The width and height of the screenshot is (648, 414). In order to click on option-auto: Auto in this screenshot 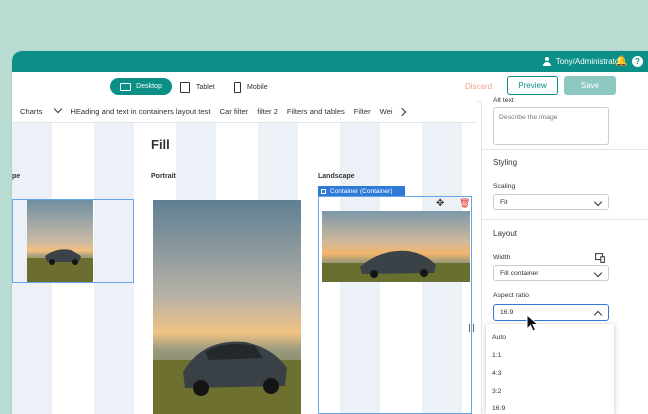, I will do `click(499, 337)`.